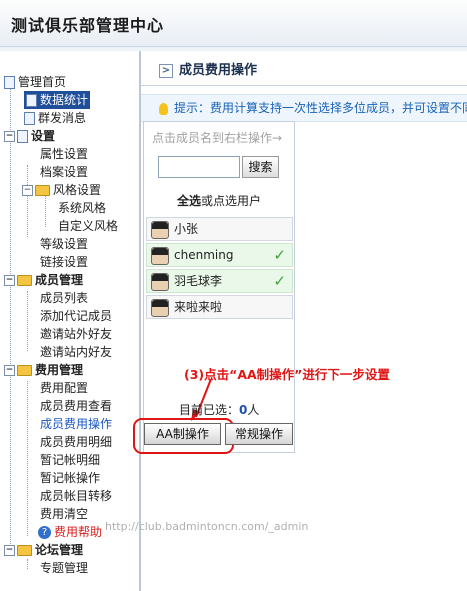 The width and height of the screenshot is (467, 591). Describe the element at coordinates (43, 370) in the screenshot. I see `sidebar-group-fees: − 费用管理` at that location.